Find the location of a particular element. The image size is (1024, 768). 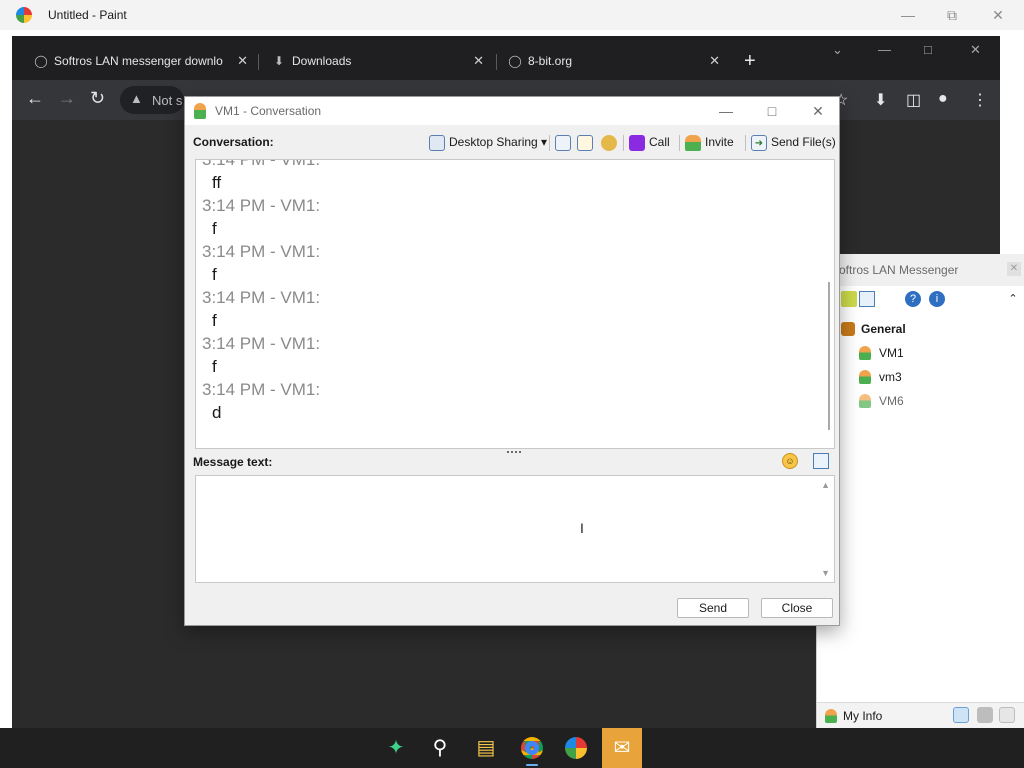

history-scrollbar is located at coordinates (829, 356).